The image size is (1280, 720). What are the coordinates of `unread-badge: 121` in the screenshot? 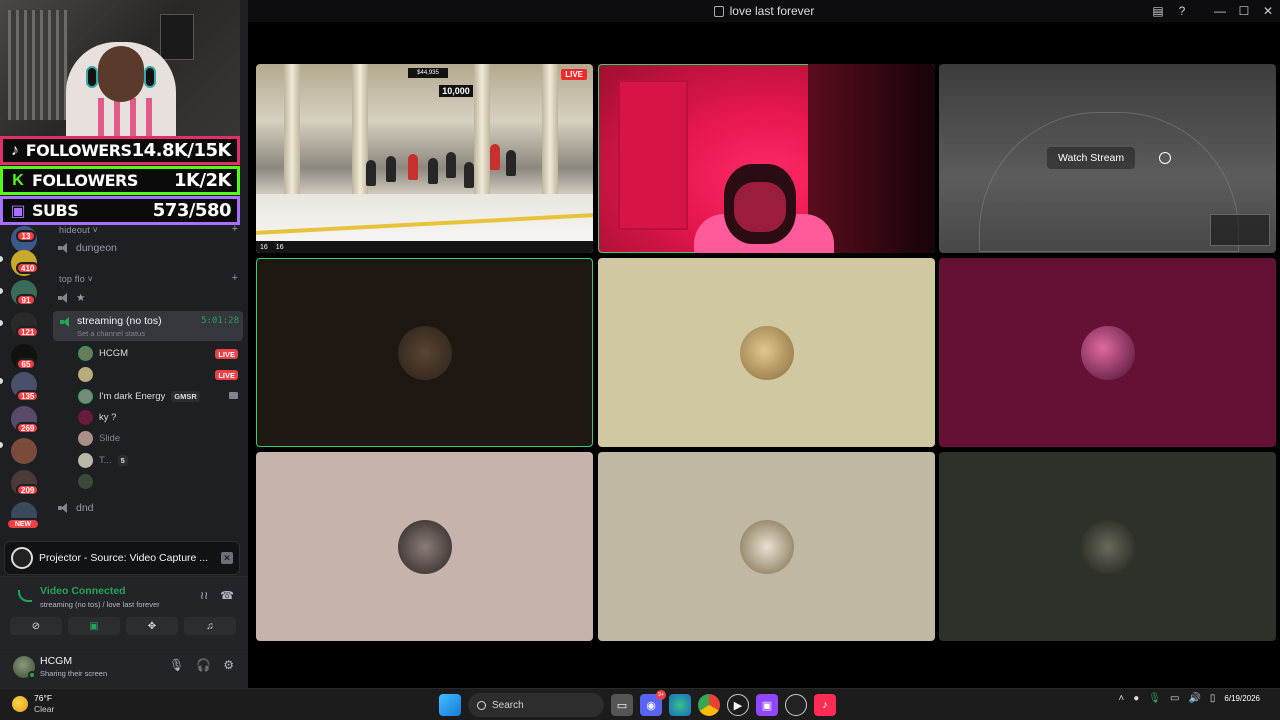 It's located at (28, 332).